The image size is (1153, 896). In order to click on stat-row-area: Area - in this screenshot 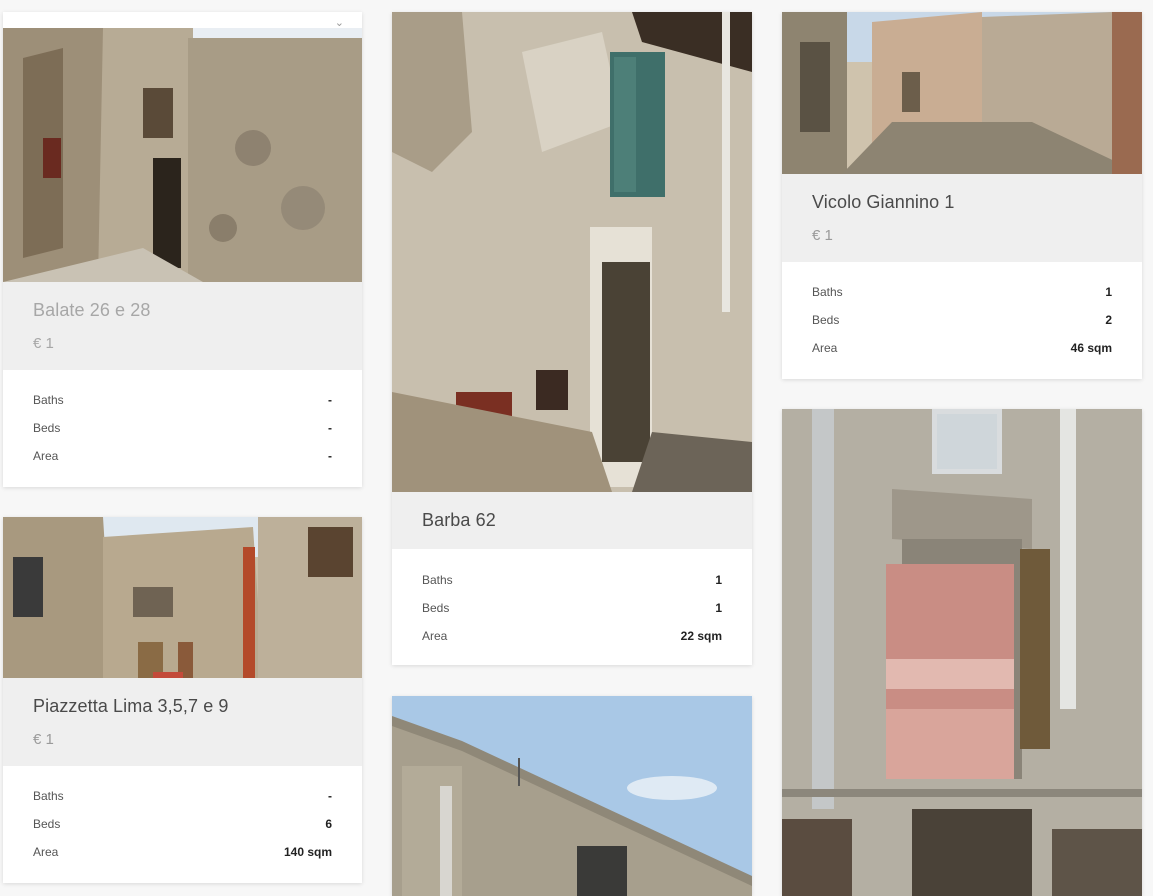, I will do `click(182, 459)`.